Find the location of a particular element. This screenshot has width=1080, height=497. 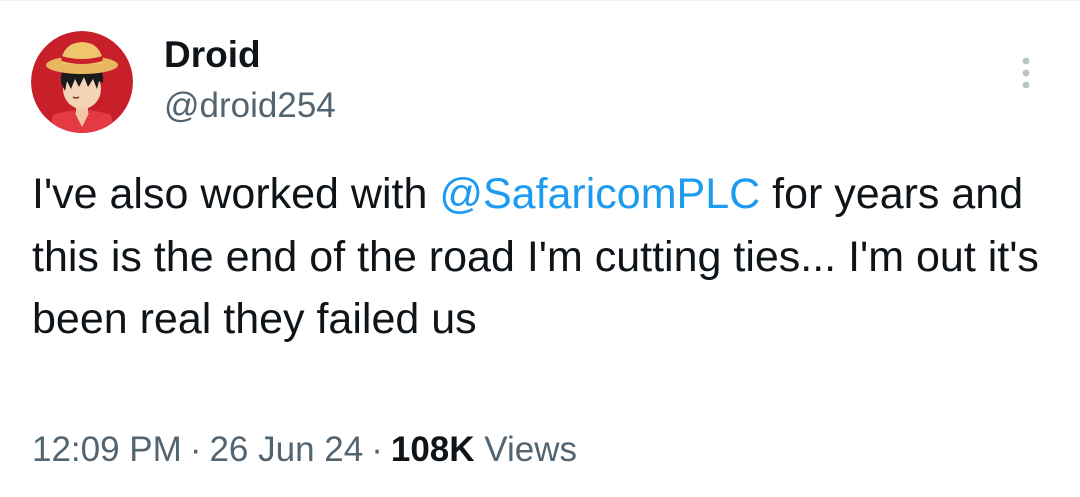

mention-link: @SafaricomPLC is located at coordinates (599, 194).